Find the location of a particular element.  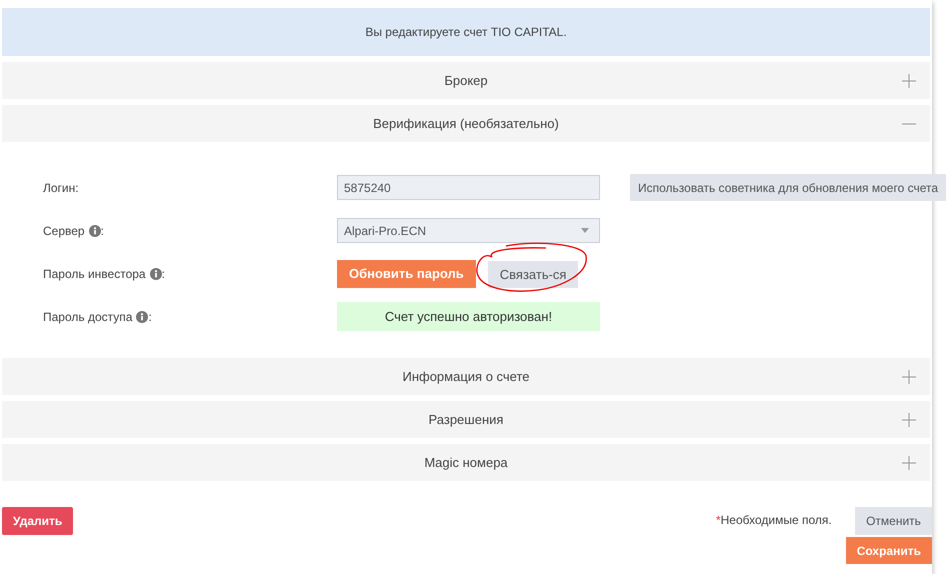

caret-icon is located at coordinates (585, 230).